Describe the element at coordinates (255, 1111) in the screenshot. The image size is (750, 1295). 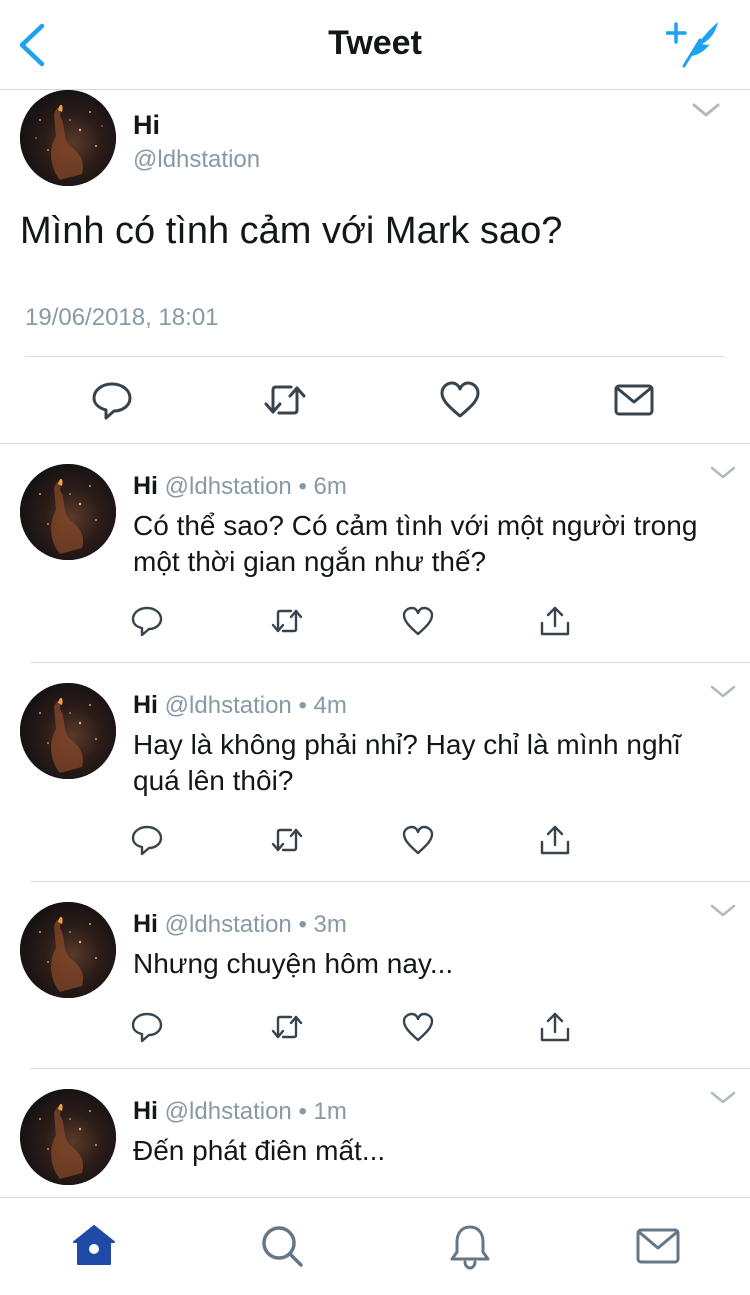
I see `reply-meta: @ldhstation • 1m` at that location.